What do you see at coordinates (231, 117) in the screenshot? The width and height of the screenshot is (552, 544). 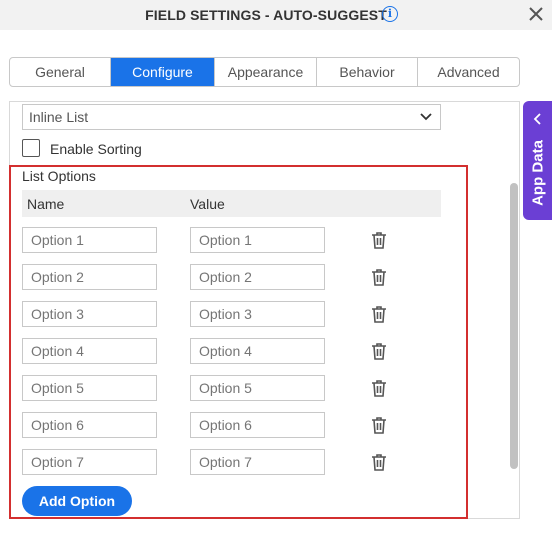 I see `source-select: Inline List` at bounding box center [231, 117].